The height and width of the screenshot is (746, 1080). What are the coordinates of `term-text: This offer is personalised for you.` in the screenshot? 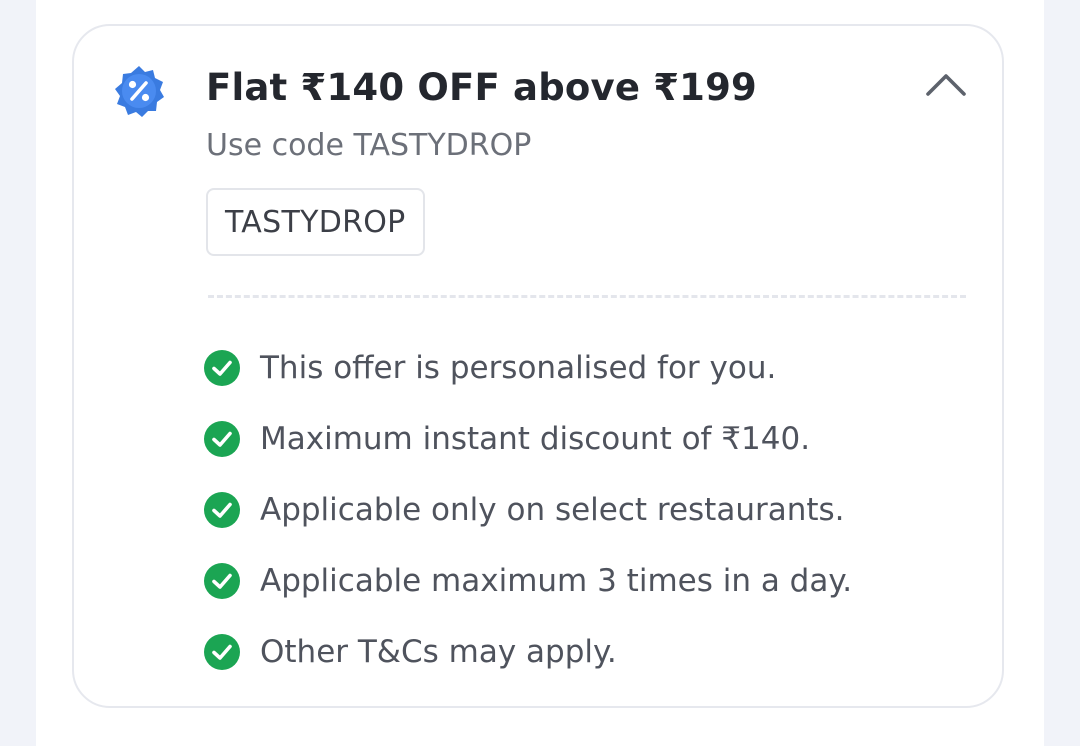 It's located at (518, 367).